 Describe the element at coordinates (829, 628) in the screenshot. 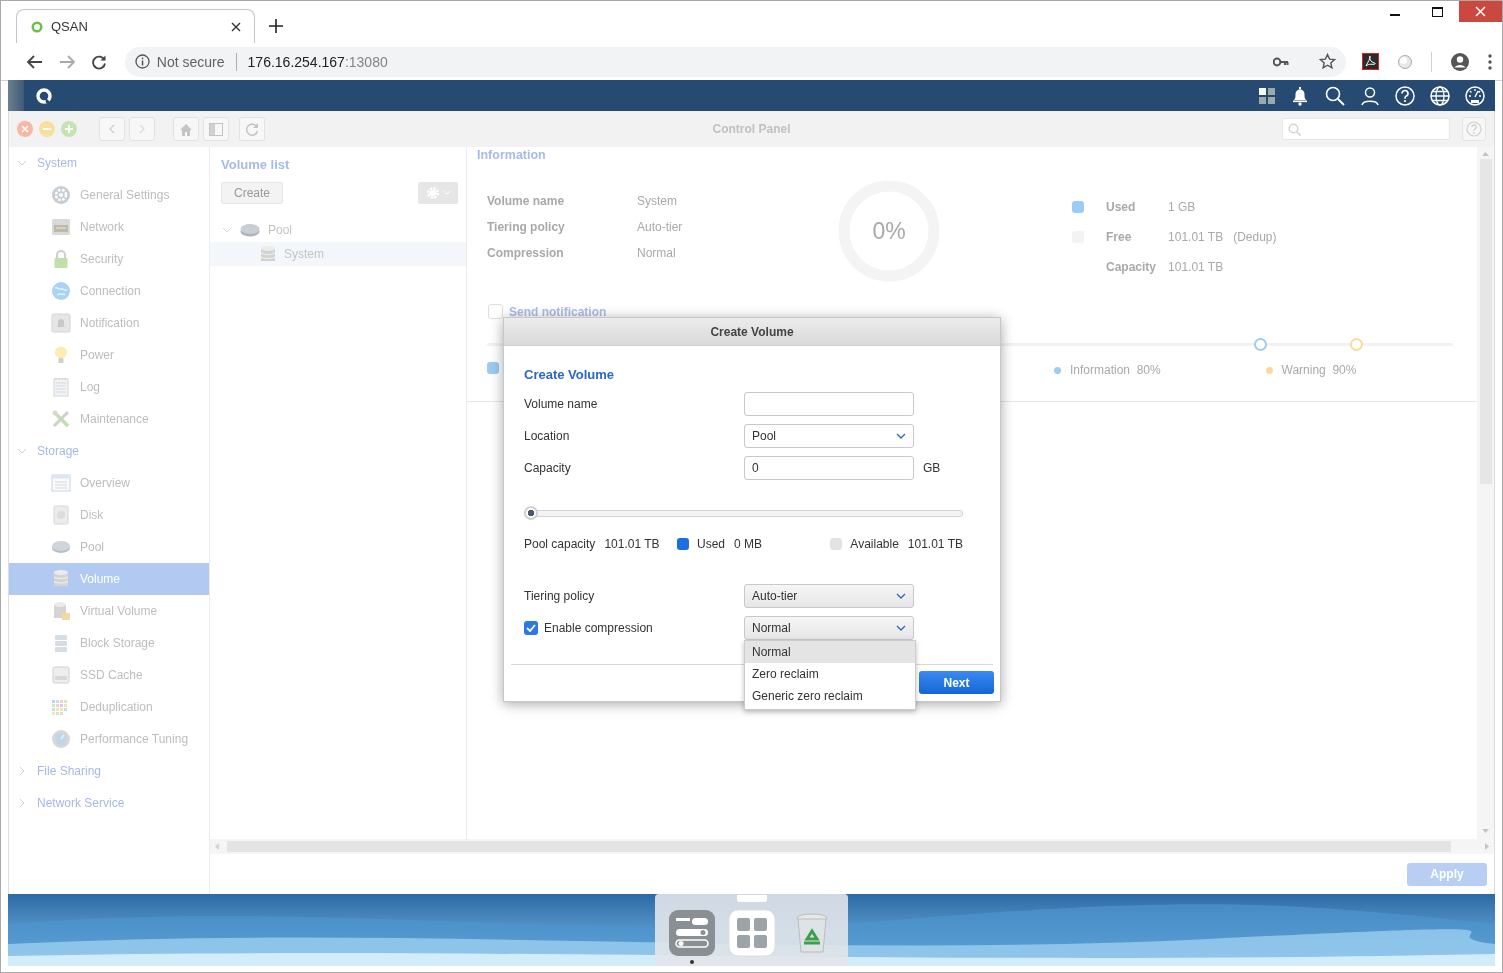

I see `dropdown: Normal` at that location.